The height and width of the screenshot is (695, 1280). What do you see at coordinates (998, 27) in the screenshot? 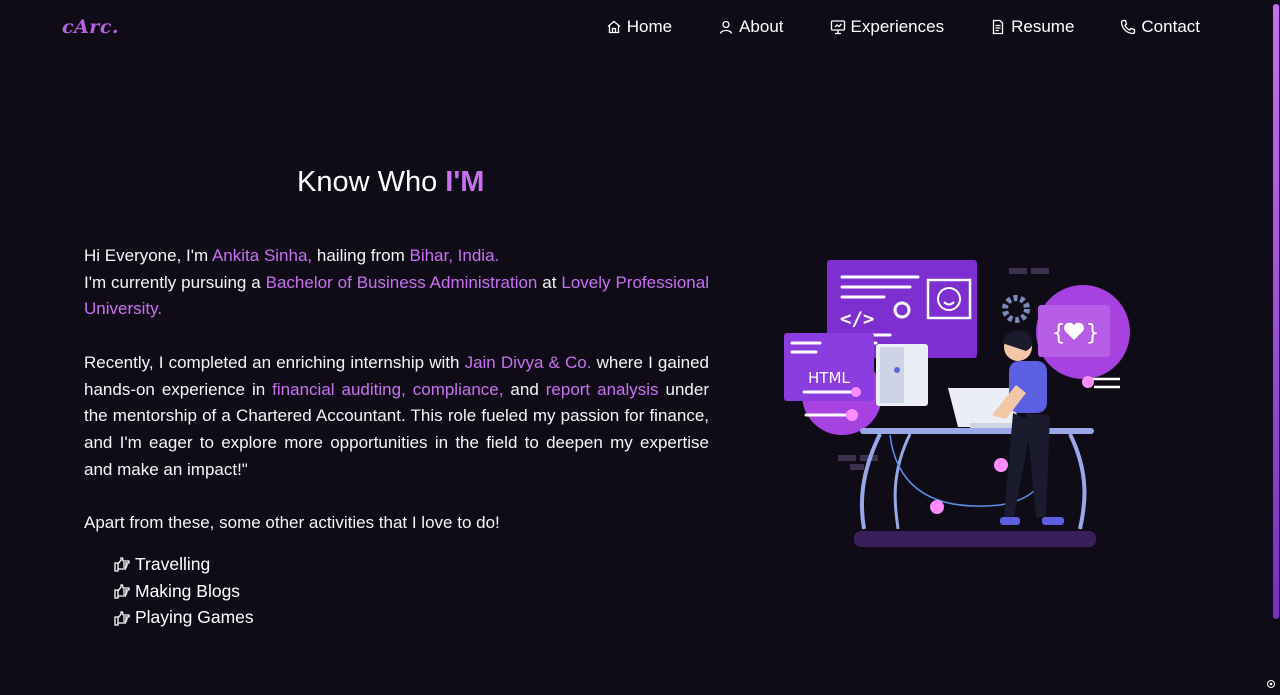
I see `document-icon` at bounding box center [998, 27].